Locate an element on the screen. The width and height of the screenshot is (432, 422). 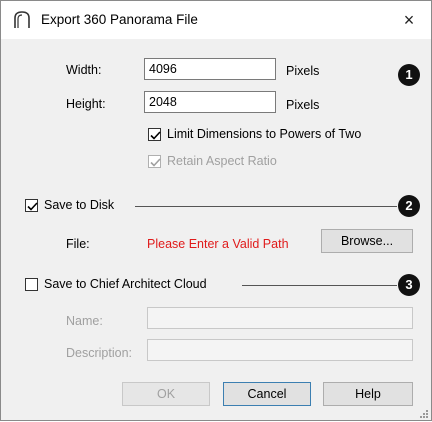
save-to-disk-label: Save to Disk is located at coordinates (79, 205).